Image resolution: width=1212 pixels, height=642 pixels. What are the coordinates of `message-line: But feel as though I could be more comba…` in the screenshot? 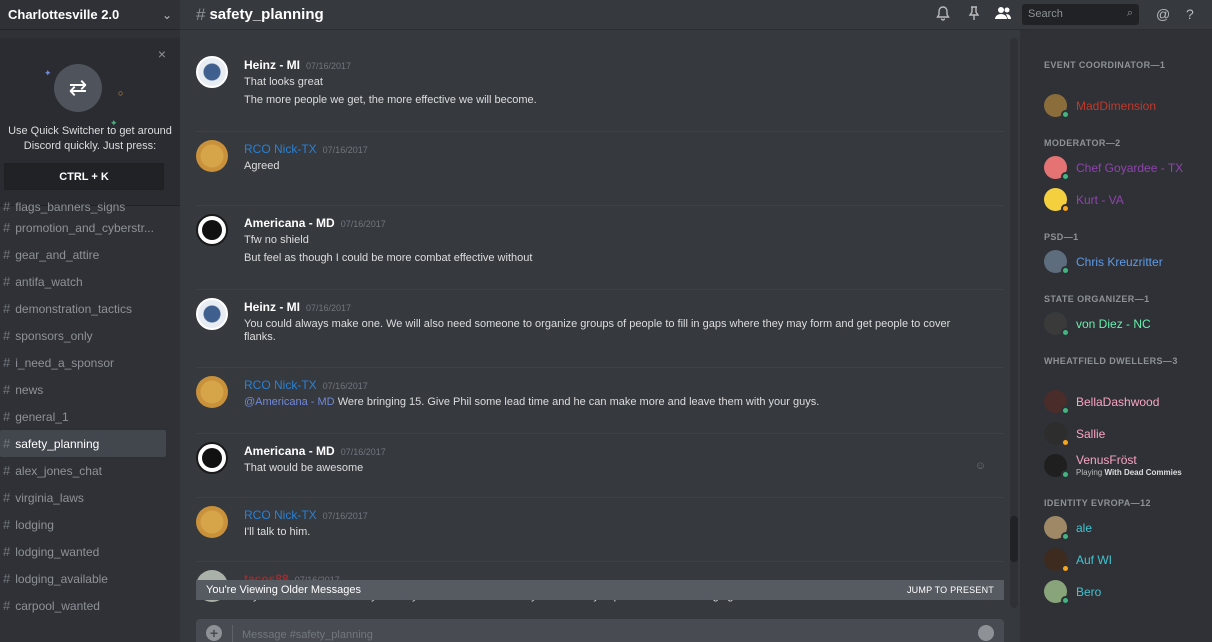 It's located at (388, 258).